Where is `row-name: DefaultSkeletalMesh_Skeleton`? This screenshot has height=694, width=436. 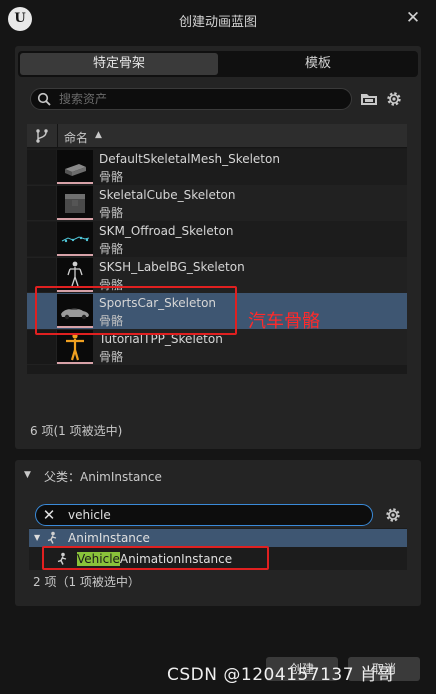 row-name: DefaultSkeletalMesh_Skeleton is located at coordinates (189, 159).